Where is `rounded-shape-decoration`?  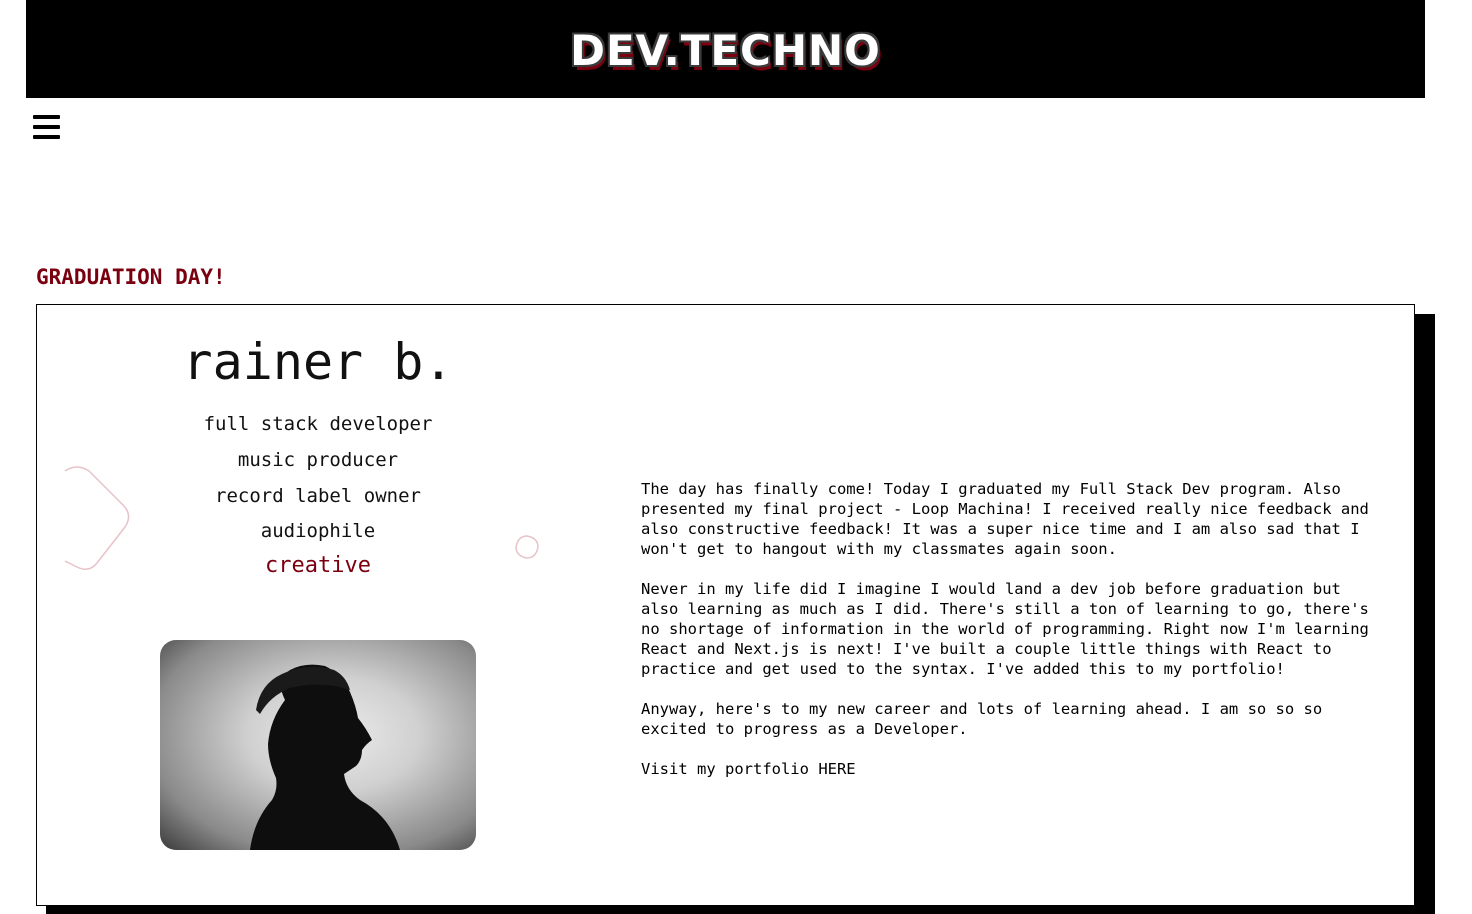
rounded-shape-decoration is located at coordinates (97, 518).